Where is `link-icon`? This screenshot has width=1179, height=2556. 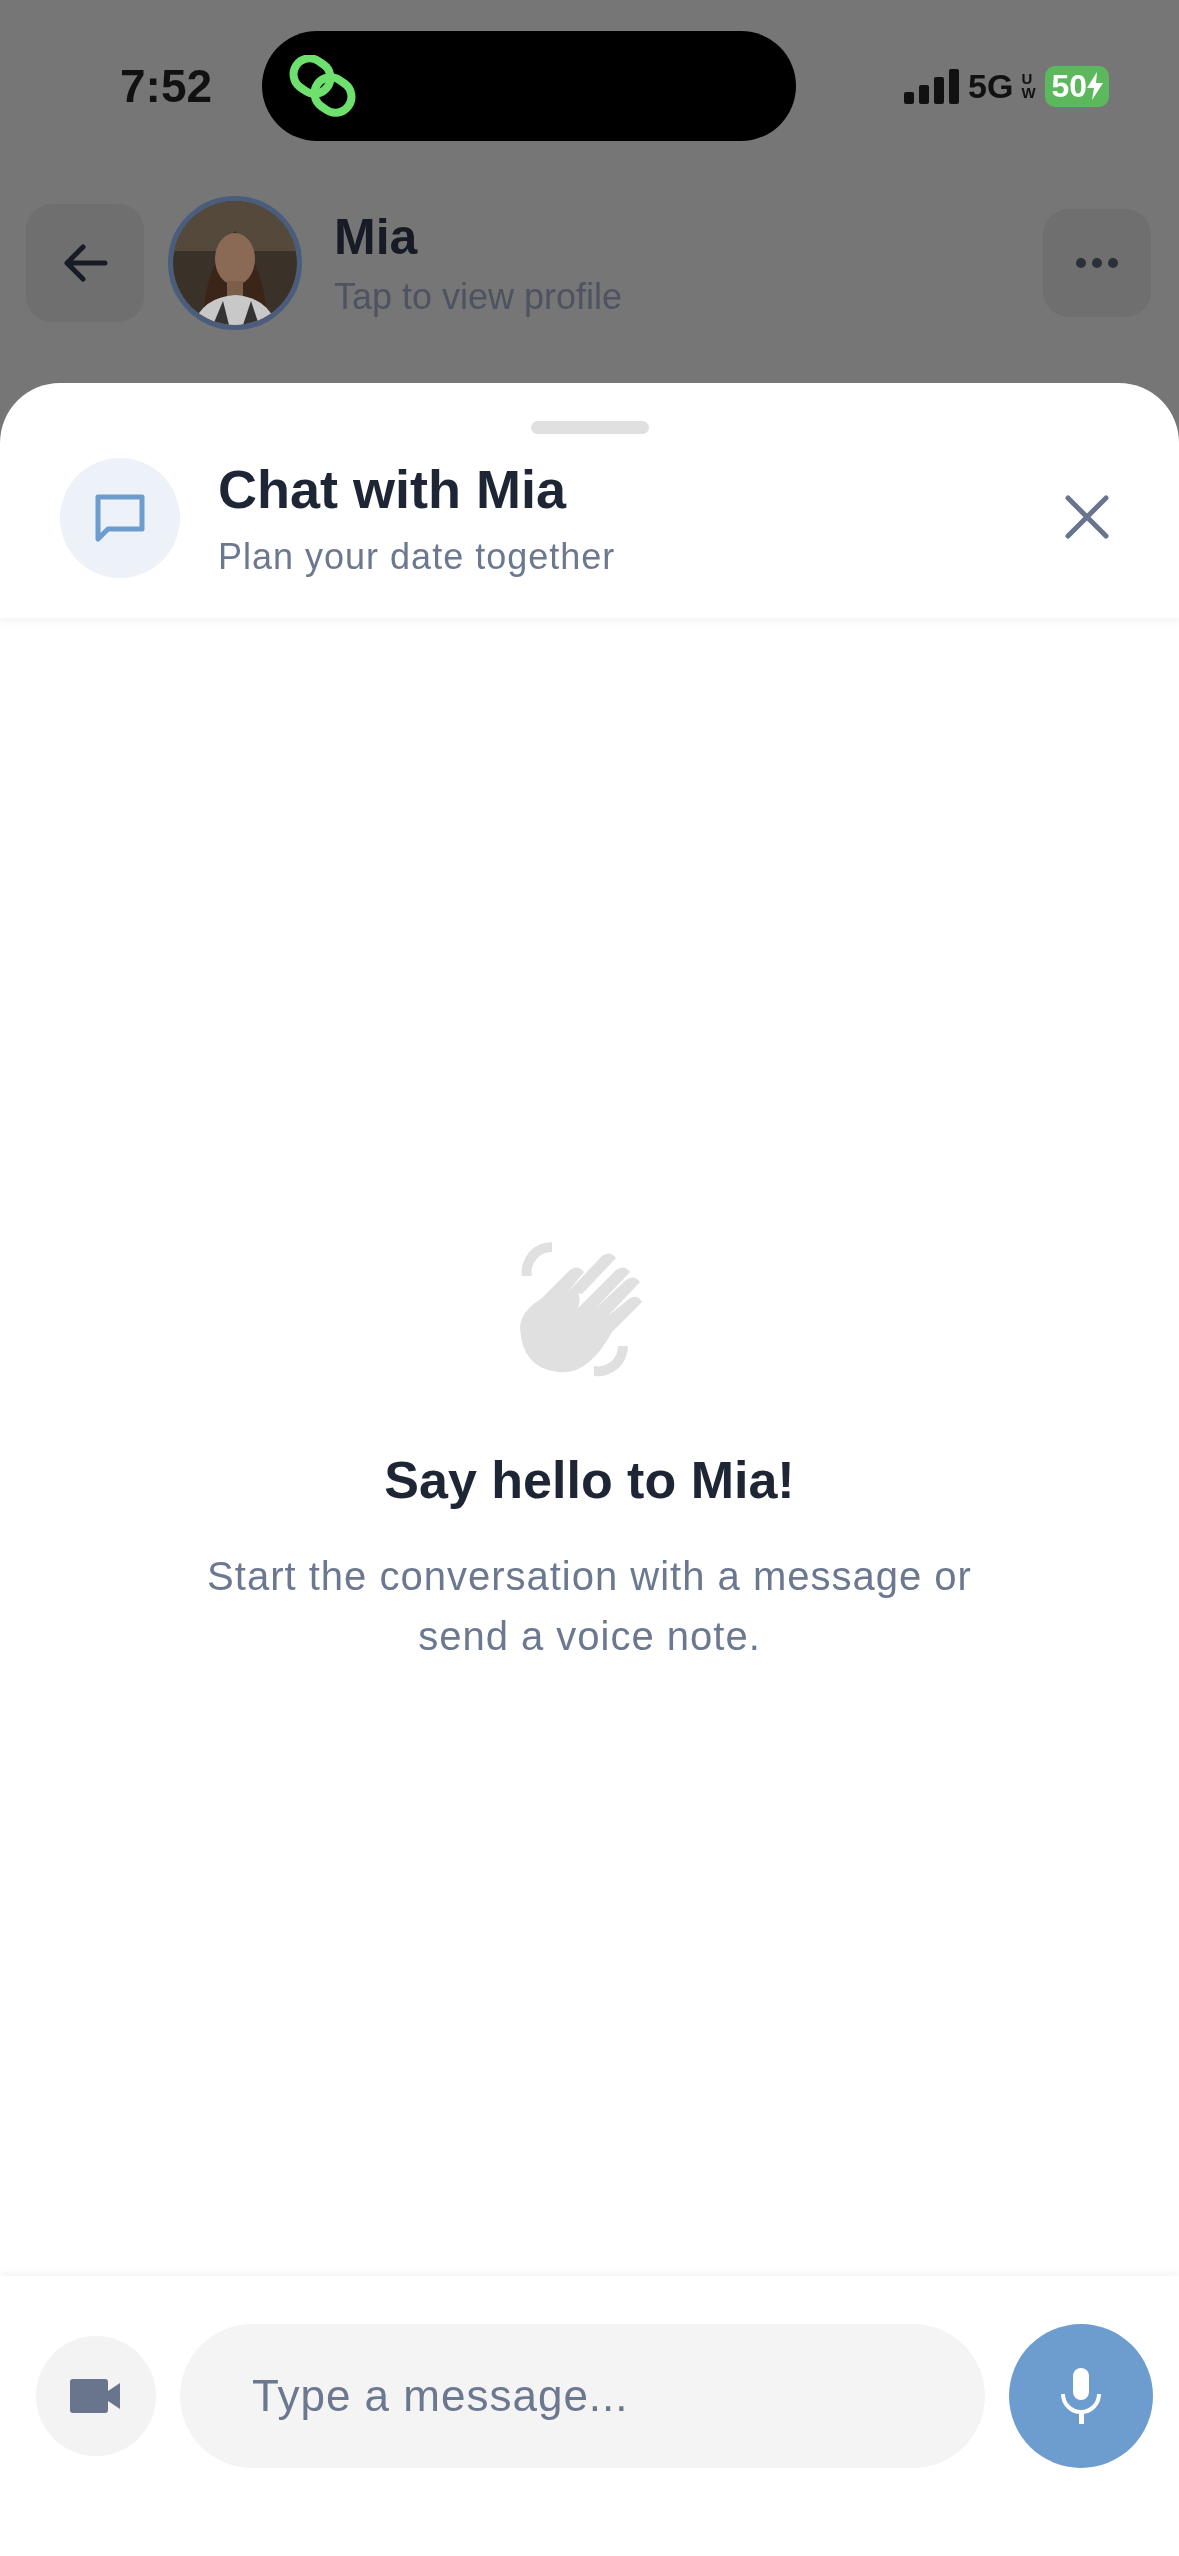
link-icon is located at coordinates (323, 86).